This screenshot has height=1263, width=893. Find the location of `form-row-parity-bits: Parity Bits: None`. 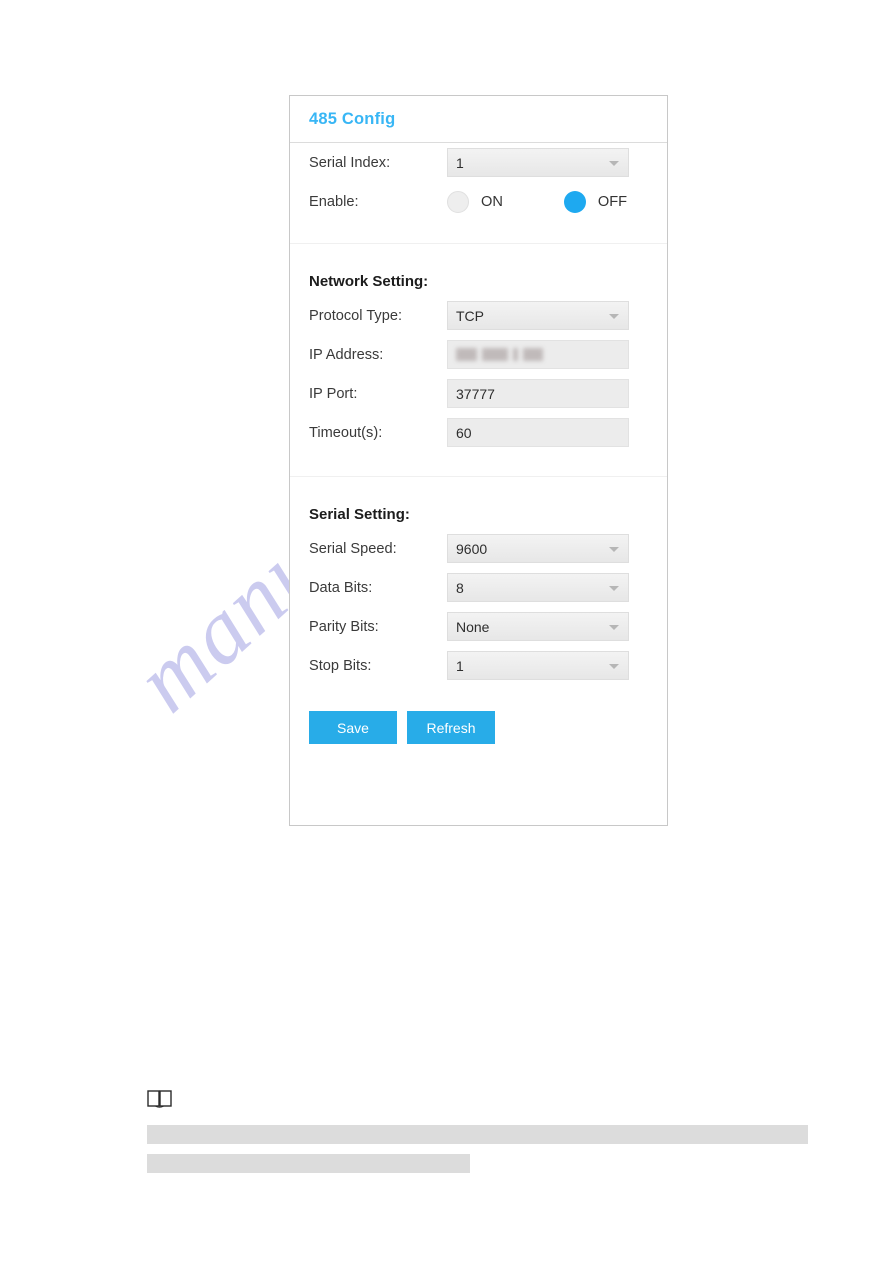

form-row-parity-bits: Parity Bits: None is located at coordinates (478, 626).